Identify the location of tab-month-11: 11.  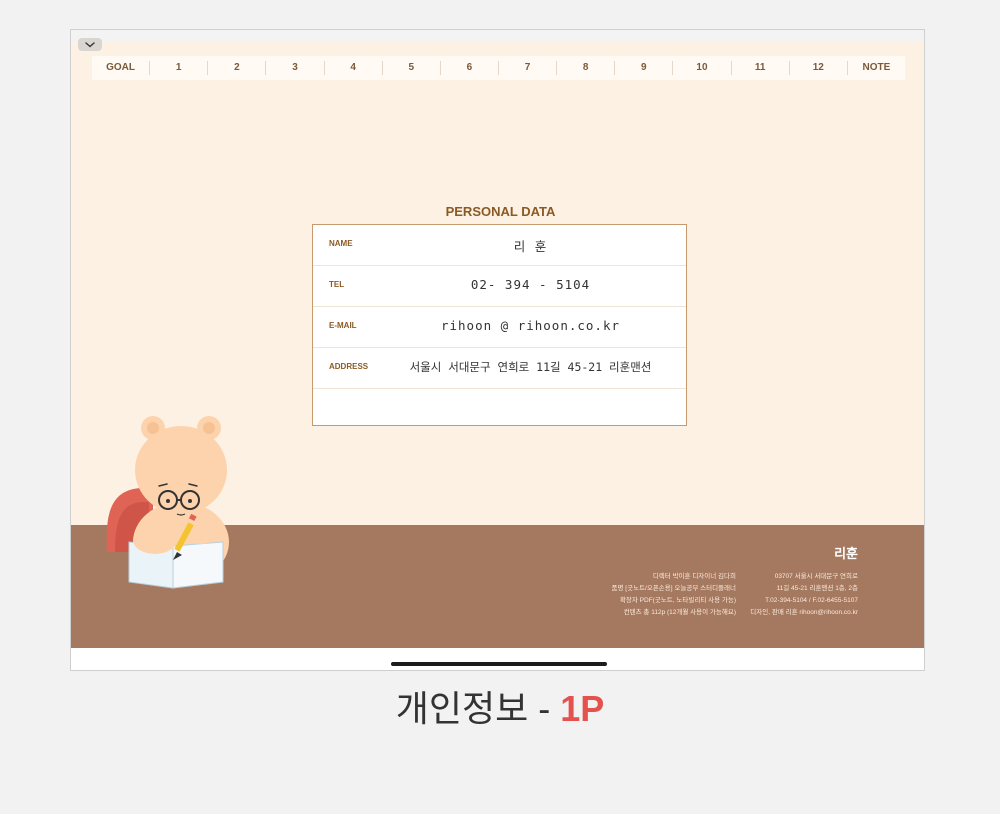
(761, 68).